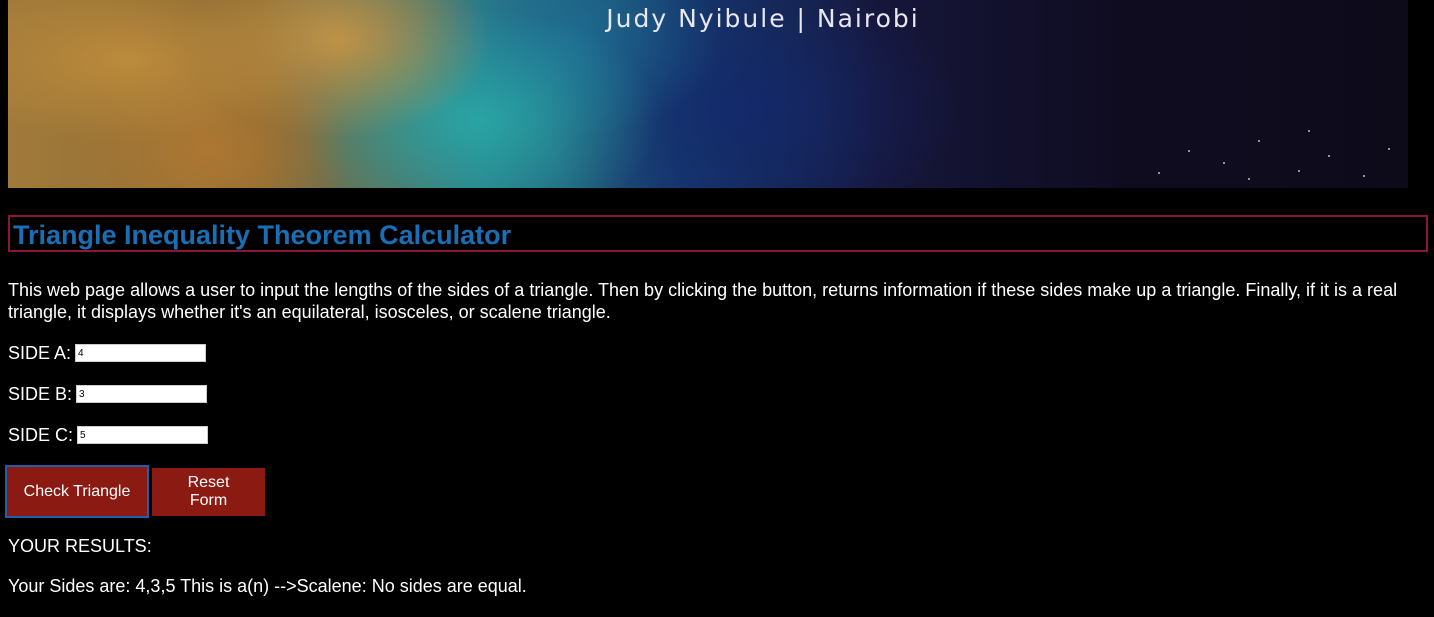 This screenshot has width=1434, height=617. I want to click on side-b-row: SIDE B:, so click(108, 394).